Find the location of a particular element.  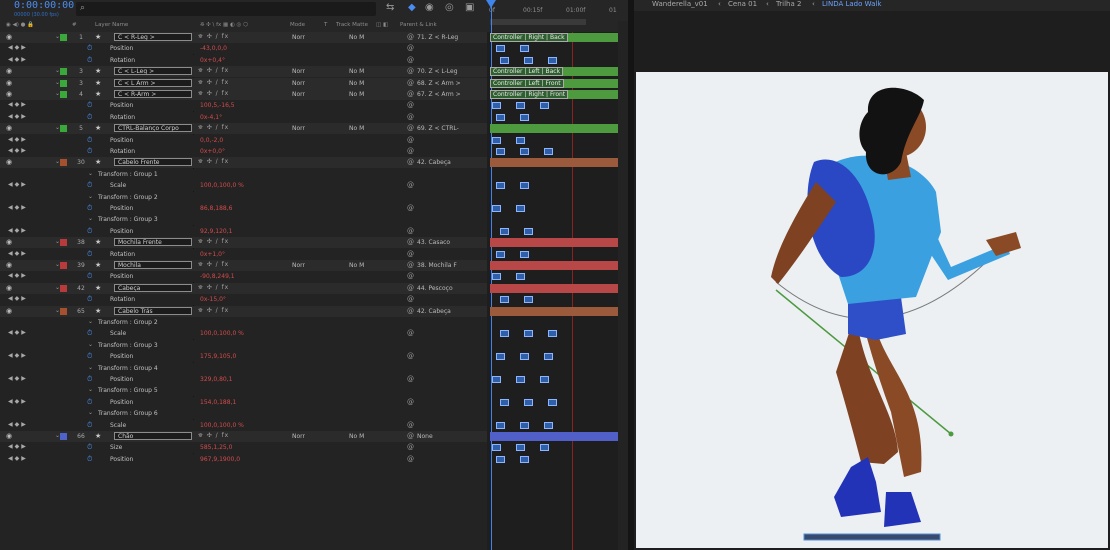

group-row: ⌄ Transform : Group 1 is located at coordinates (243, 174).